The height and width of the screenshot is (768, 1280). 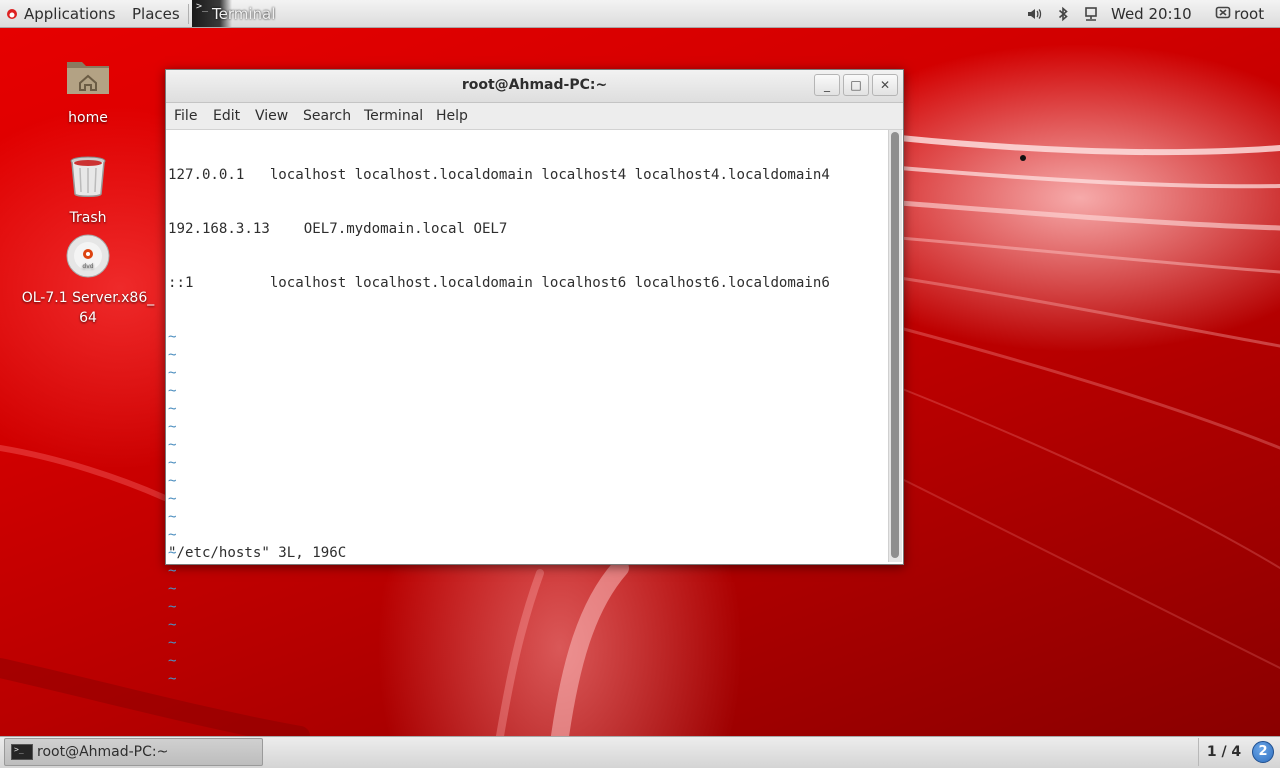 I want to click on maximize-icon: □, so click(x=856, y=85).